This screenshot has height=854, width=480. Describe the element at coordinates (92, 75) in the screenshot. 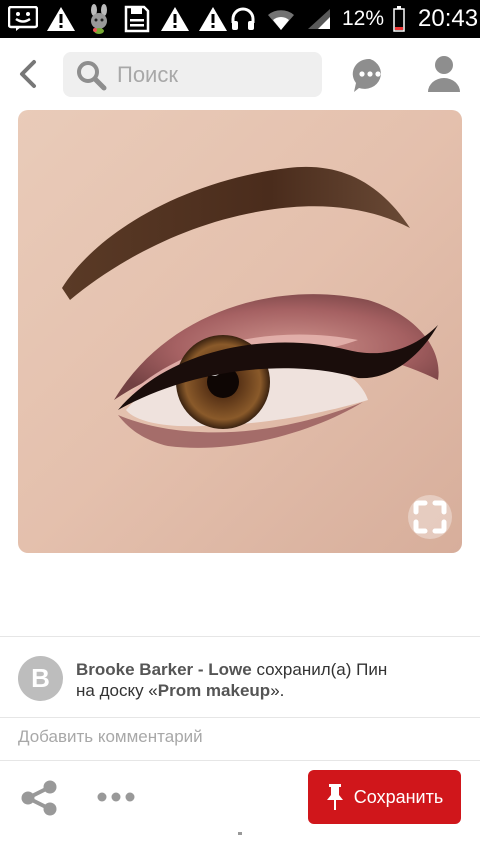

I see `search-icon` at that location.